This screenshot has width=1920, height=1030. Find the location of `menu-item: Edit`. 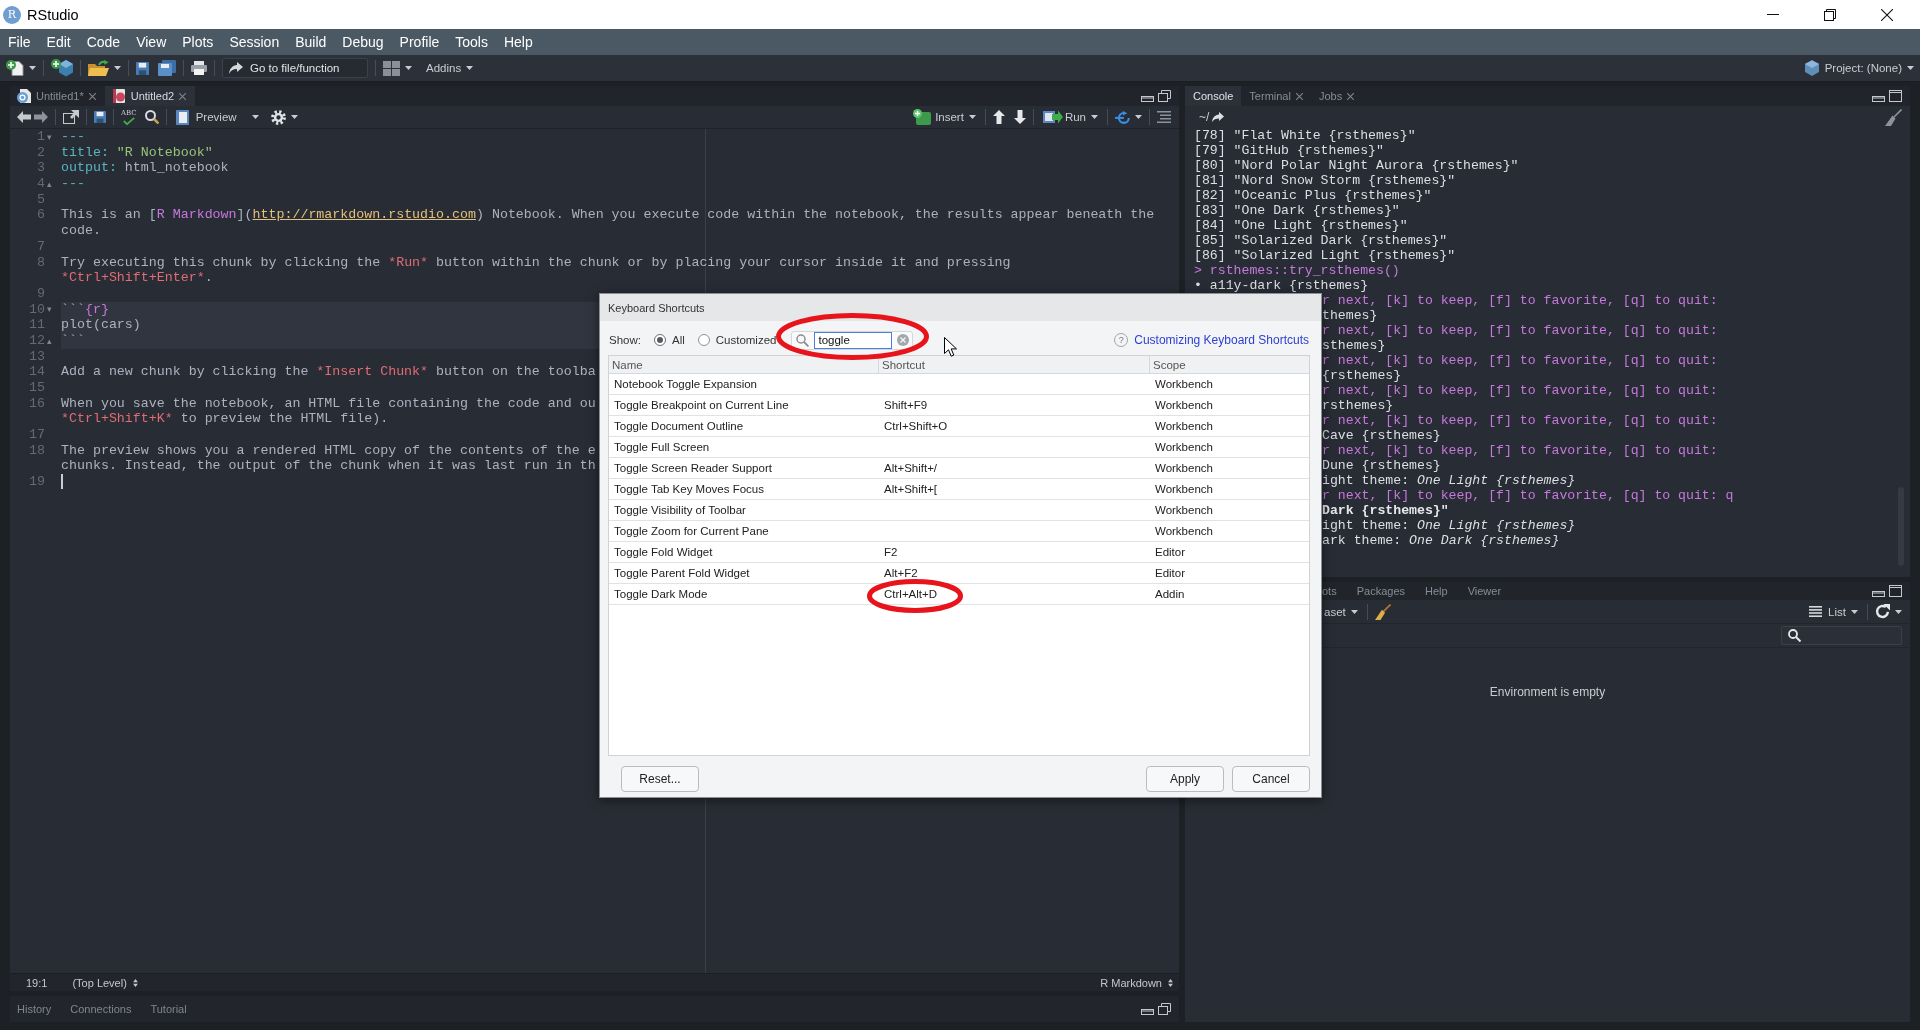

menu-item: Edit is located at coordinates (58, 42).